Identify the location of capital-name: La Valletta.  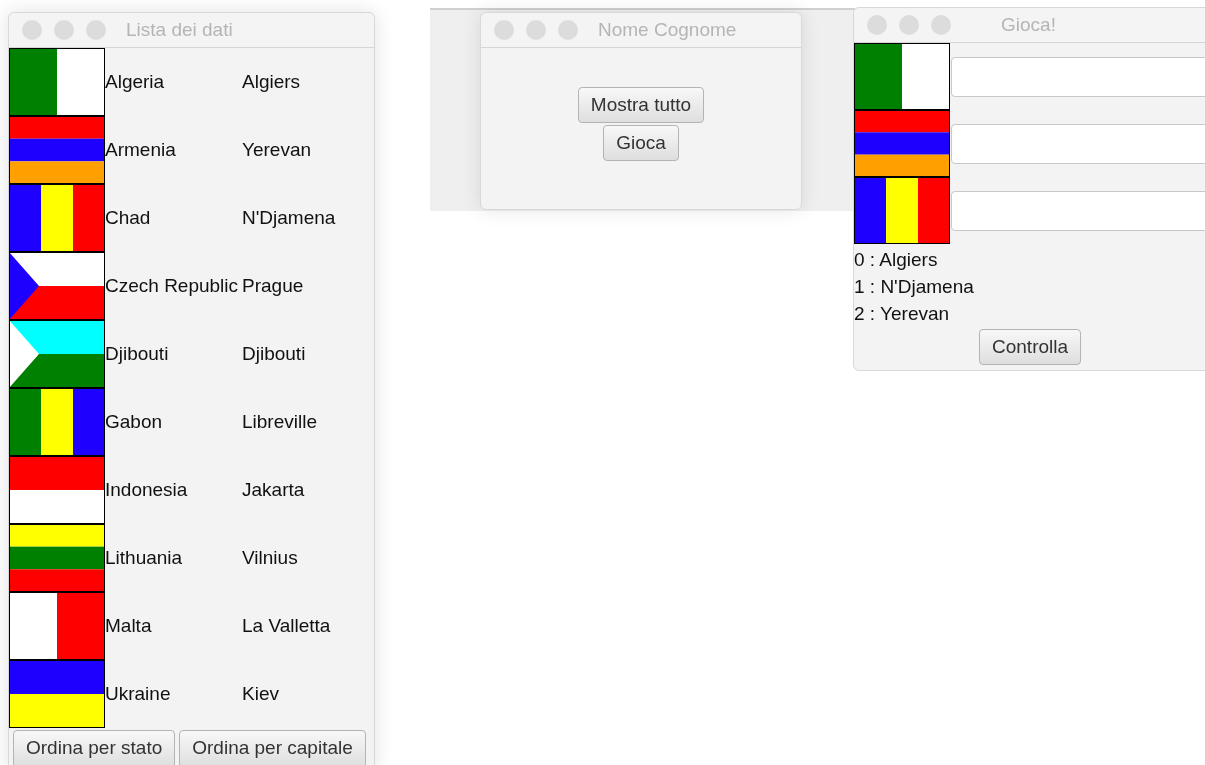
(286, 626).